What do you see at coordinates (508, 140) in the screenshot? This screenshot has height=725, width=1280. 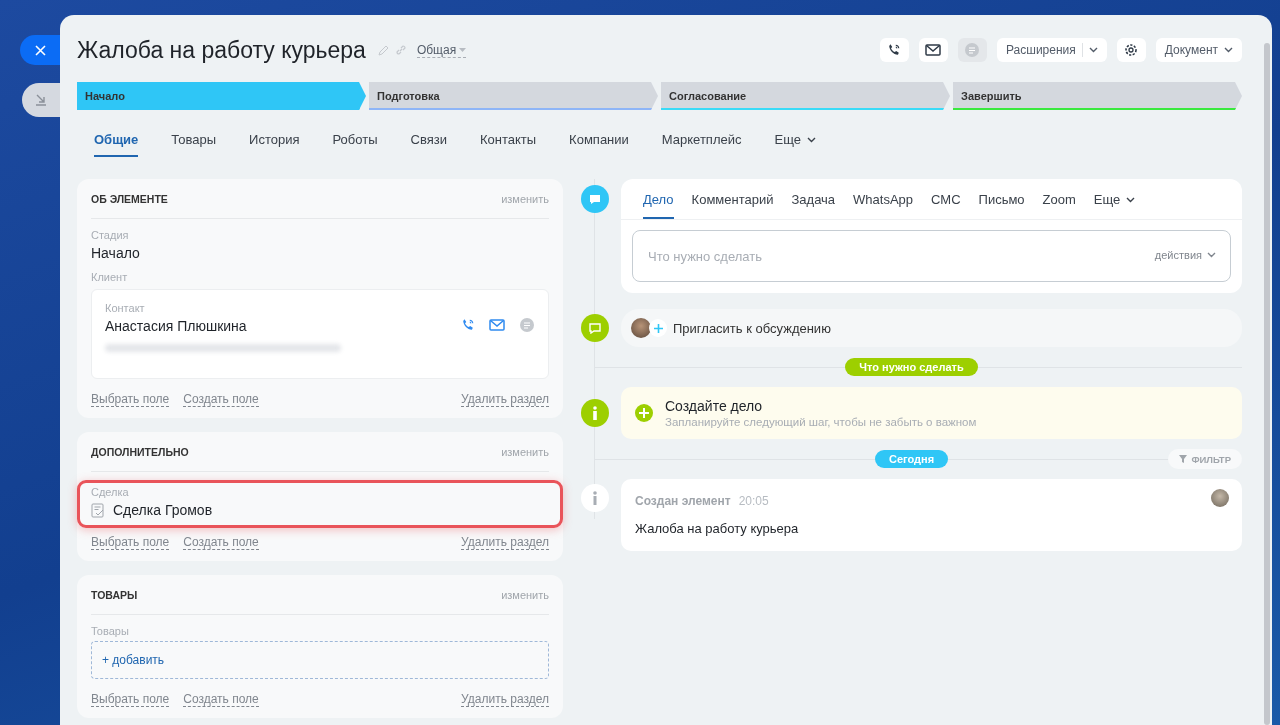 I see `tab: Контакты` at bounding box center [508, 140].